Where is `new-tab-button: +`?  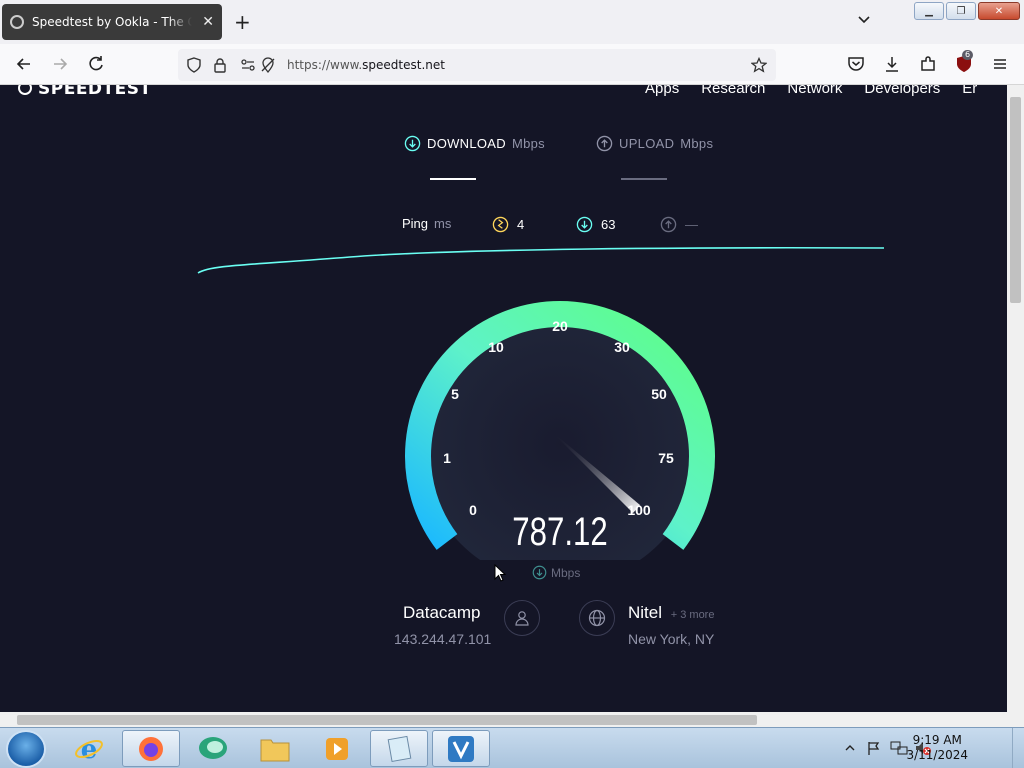 new-tab-button: + is located at coordinates (242, 22).